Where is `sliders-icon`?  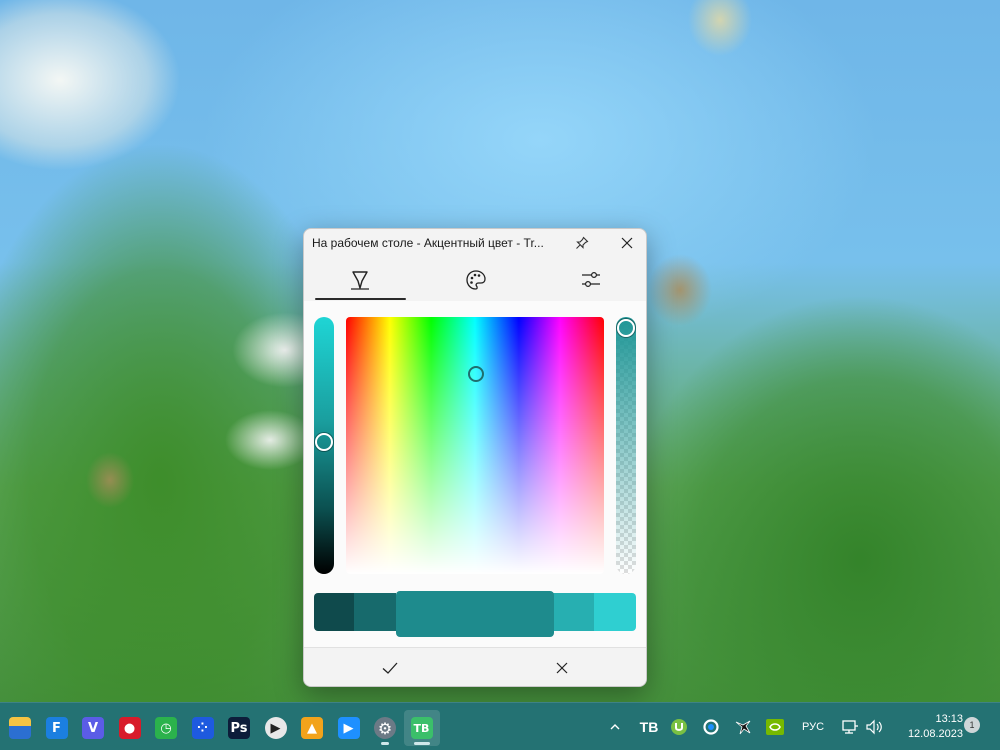 sliders-icon is located at coordinates (591, 279).